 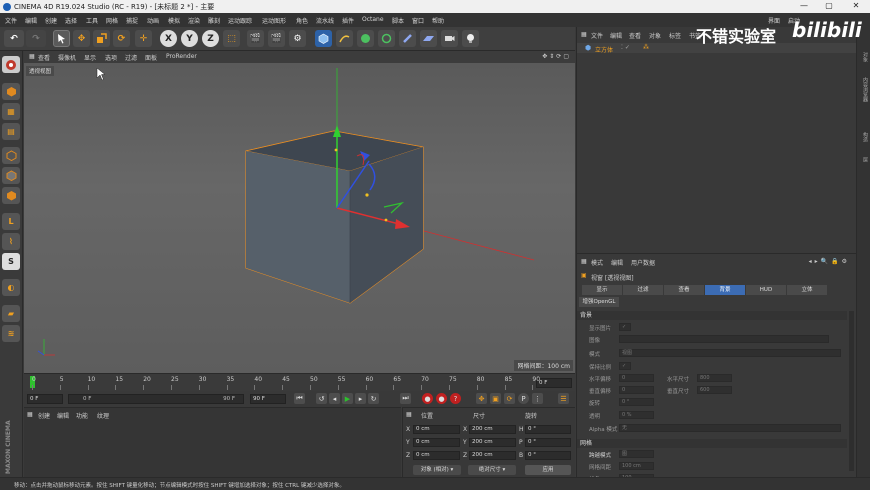 What do you see at coordinates (602, 290) in the screenshot?
I see `attribute-tab: 显示` at bounding box center [602, 290].